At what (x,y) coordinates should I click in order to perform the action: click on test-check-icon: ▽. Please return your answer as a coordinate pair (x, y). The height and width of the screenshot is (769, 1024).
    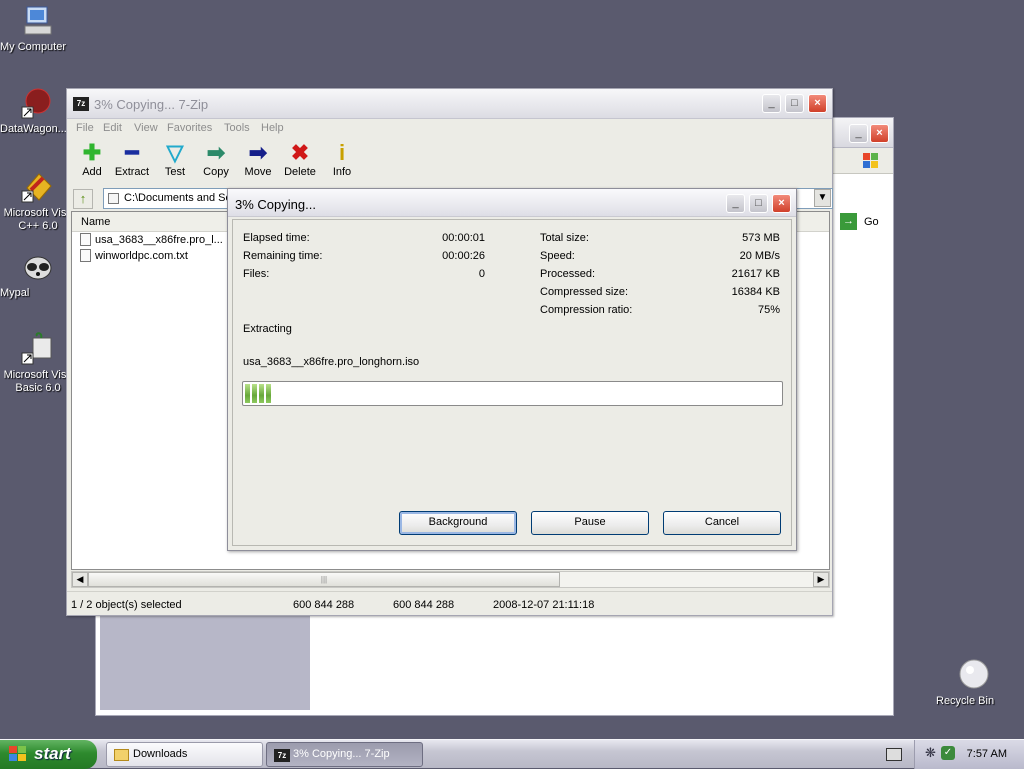
    Looking at the image, I should click on (175, 152).